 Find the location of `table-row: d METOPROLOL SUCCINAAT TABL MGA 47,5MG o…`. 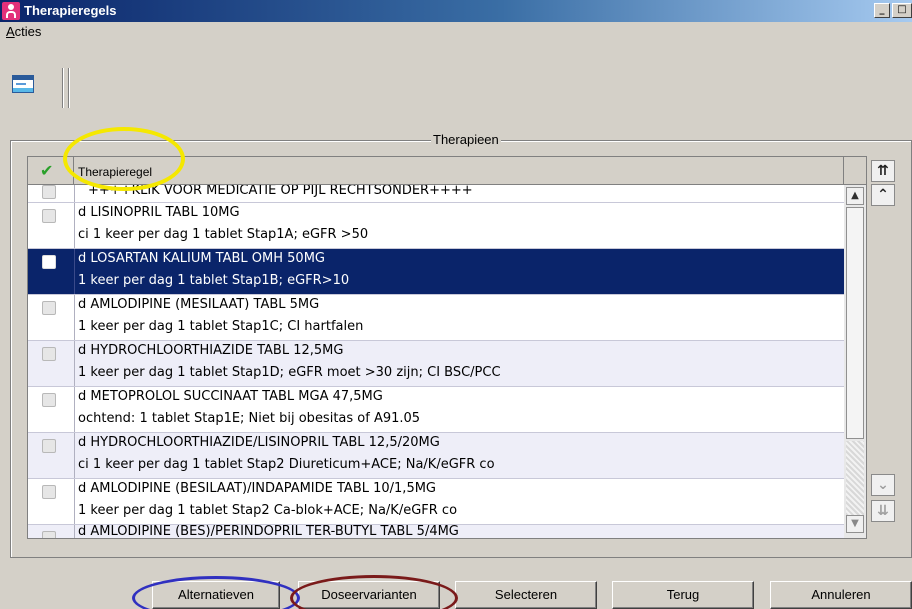

table-row: d METOPROLOL SUCCINAAT TABL MGA 47,5MG o… is located at coordinates (436, 410).